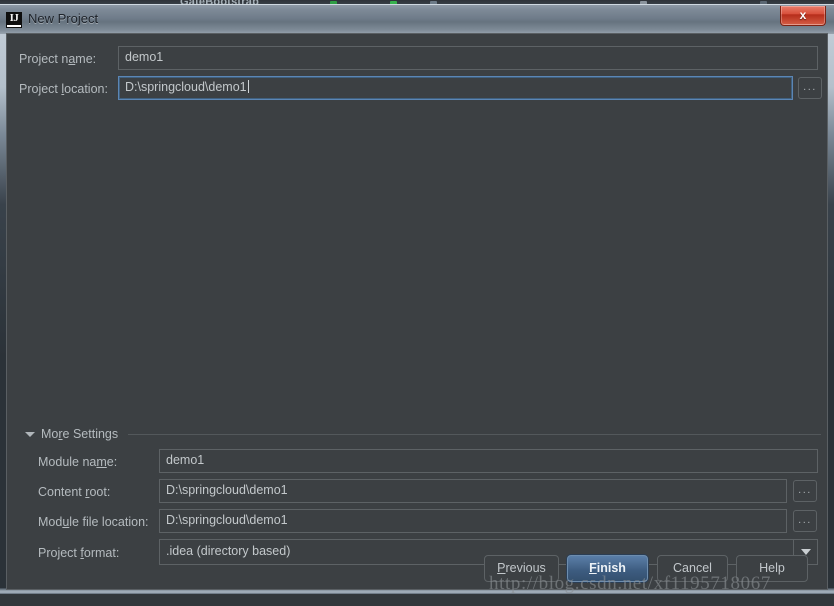 This screenshot has height=606, width=834. What do you see at coordinates (86, 89) in the screenshot?
I see `project-location-label-tail: ocation:` at bounding box center [86, 89].